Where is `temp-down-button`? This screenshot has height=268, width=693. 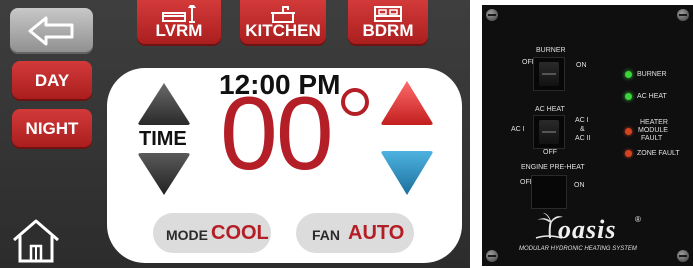 temp-down-button is located at coordinates (407, 174).